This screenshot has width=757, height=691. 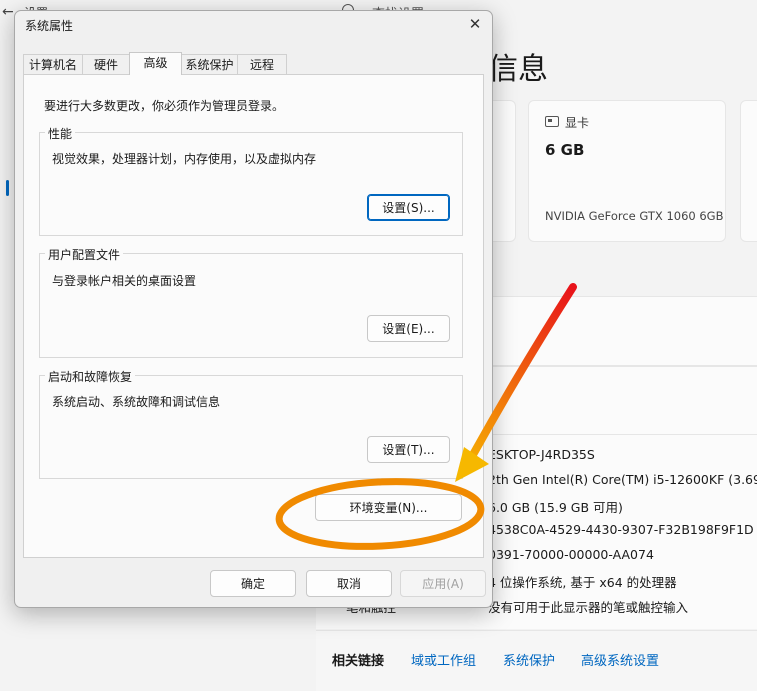 I want to click on cancel-button: 取消, so click(x=349, y=583).